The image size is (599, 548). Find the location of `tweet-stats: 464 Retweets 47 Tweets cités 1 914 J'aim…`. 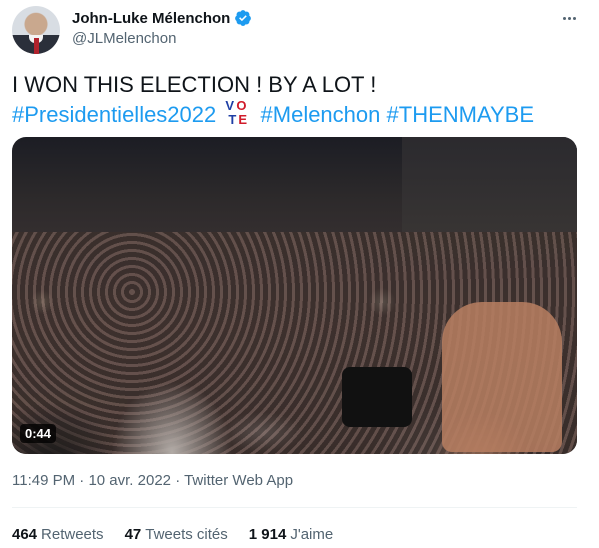

tweet-stats: 464 Retweets 47 Tweets cités 1 914 J'aim… is located at coordinates (172, 534).